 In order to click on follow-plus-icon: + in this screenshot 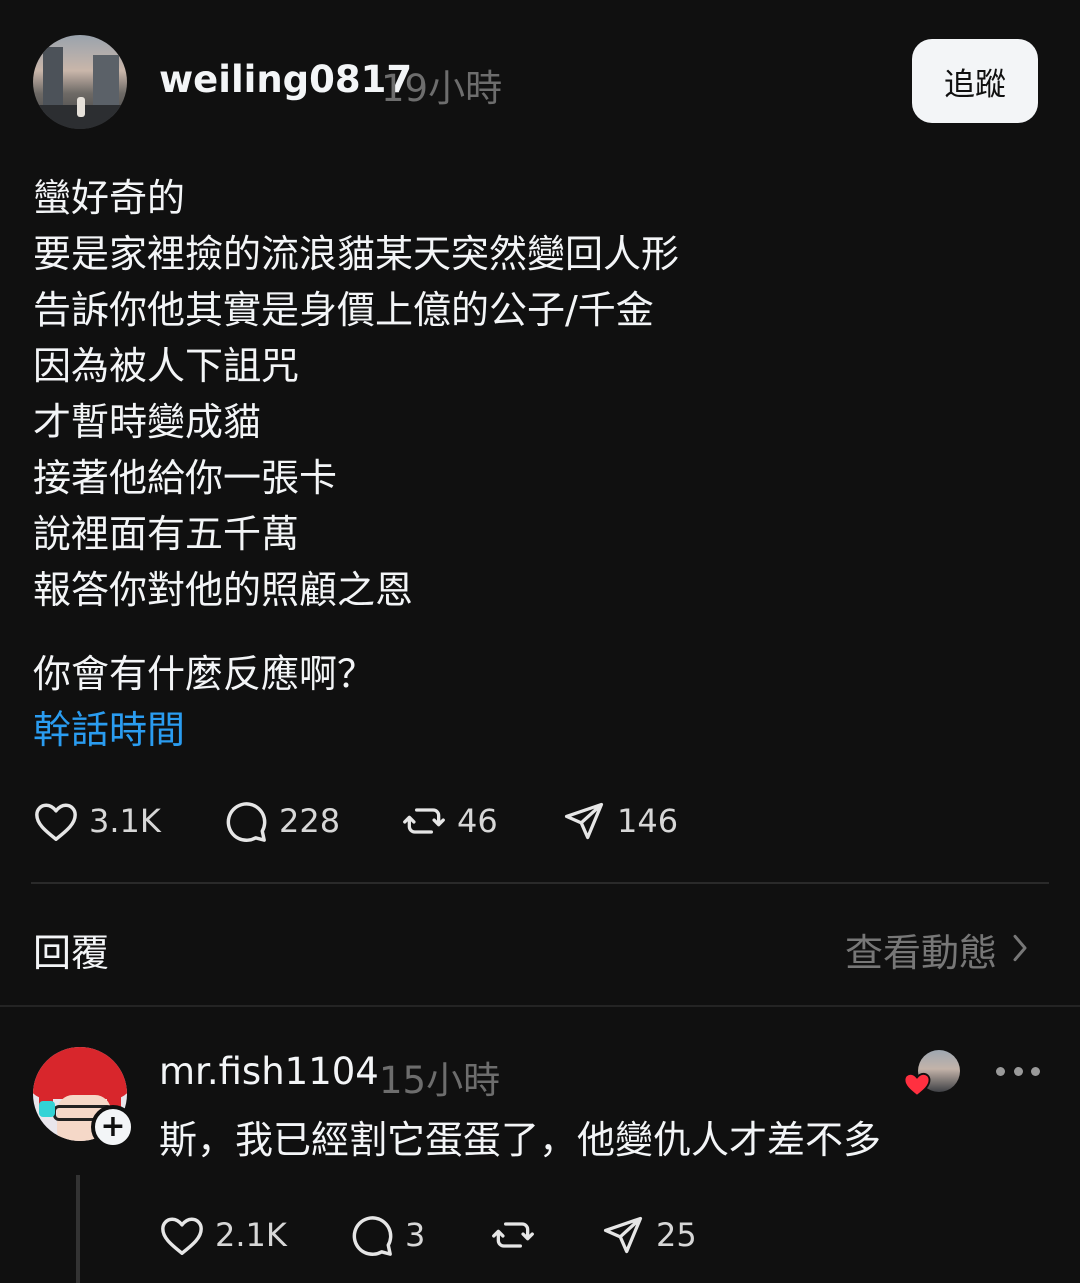, I will do `click(113, 1127)`.